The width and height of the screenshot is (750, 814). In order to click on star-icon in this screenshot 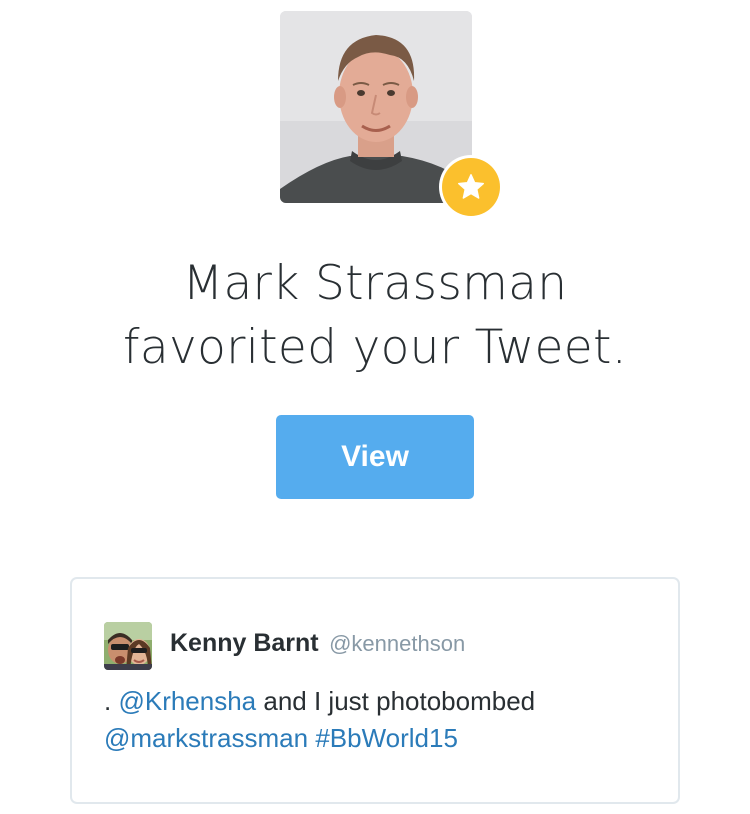, I will do `click(471, 186)`.